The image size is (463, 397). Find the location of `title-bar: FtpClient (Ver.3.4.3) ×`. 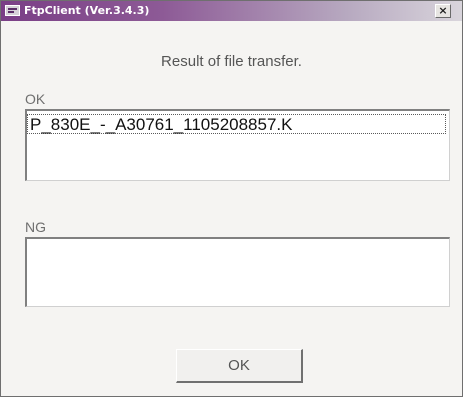

title-bar: FtpClient (Ver.3.4.3) × is located at coordinates (231, 11).